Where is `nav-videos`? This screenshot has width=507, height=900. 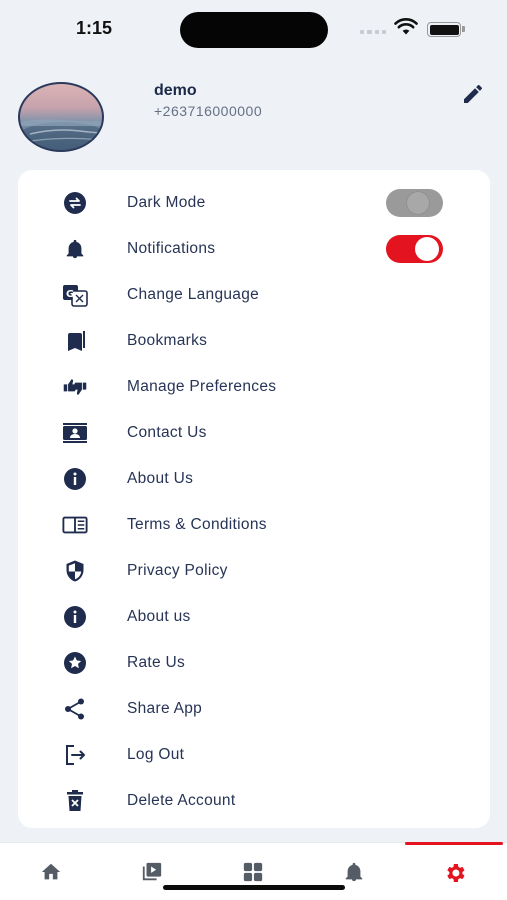
nav-videos is located at coordinates (151, 871).